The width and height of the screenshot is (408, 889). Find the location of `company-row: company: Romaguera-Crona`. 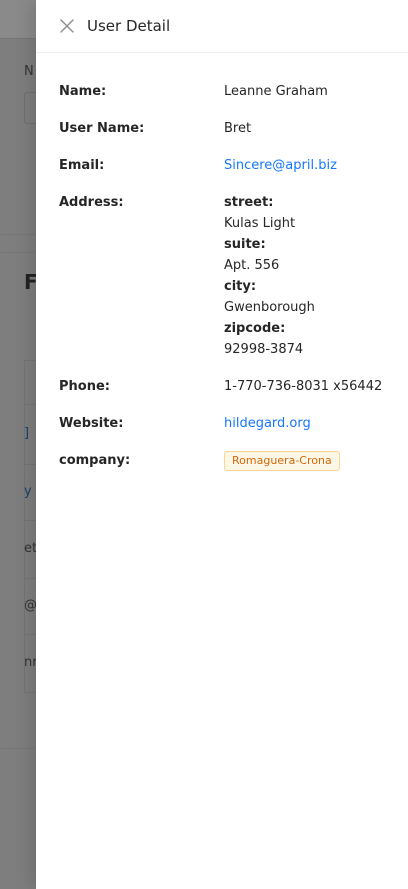

company-row: company: Romaguera-Crona is located at coordinates (222, 460).